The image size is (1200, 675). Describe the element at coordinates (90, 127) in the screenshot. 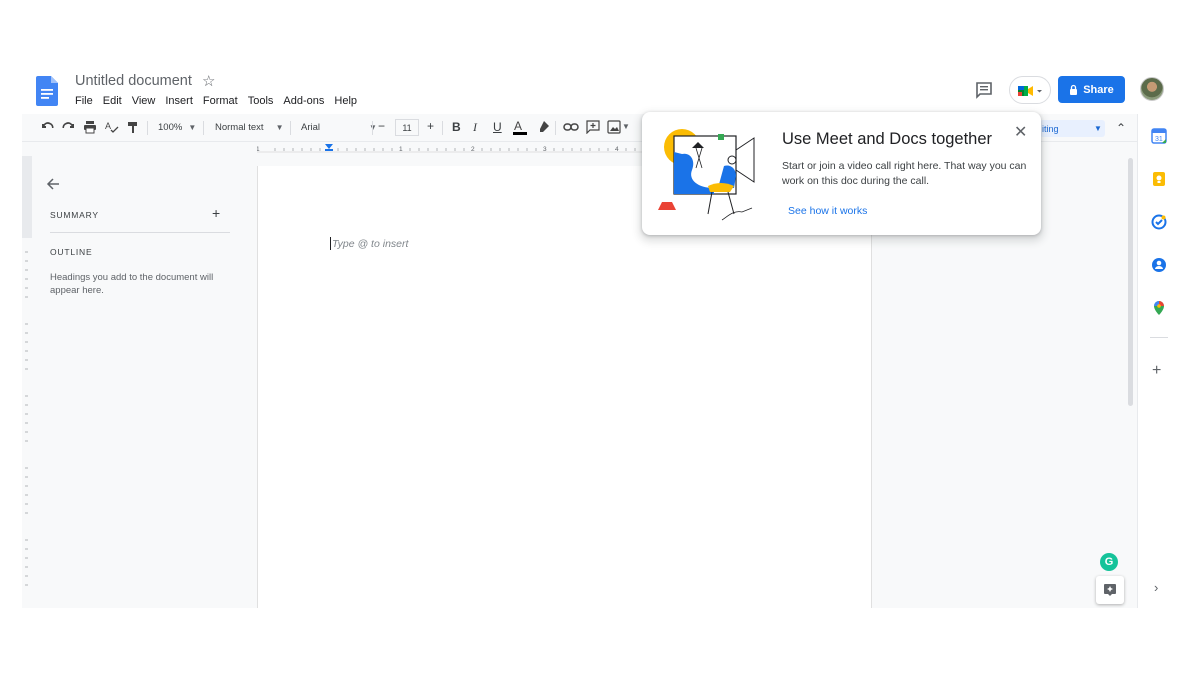

I see `print-icon` at that location.